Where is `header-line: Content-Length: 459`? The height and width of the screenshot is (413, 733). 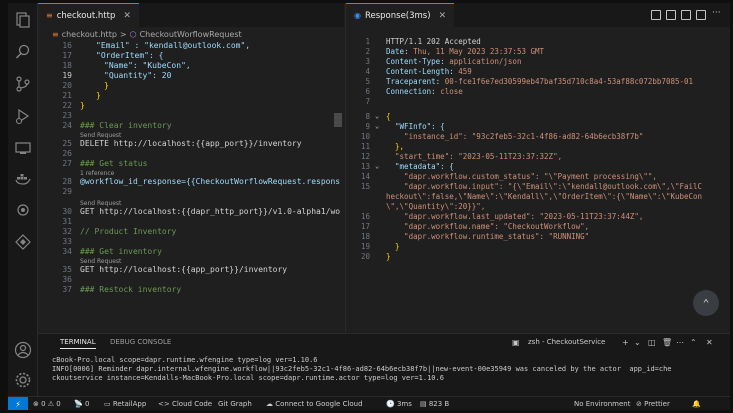 header-line: Content-Length: 459 is located at coordinates (429, 71).